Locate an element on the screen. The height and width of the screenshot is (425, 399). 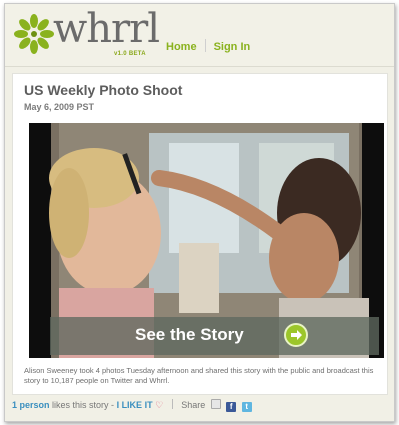
arrow-right-circle-icon is located at coordinates (296, 335).